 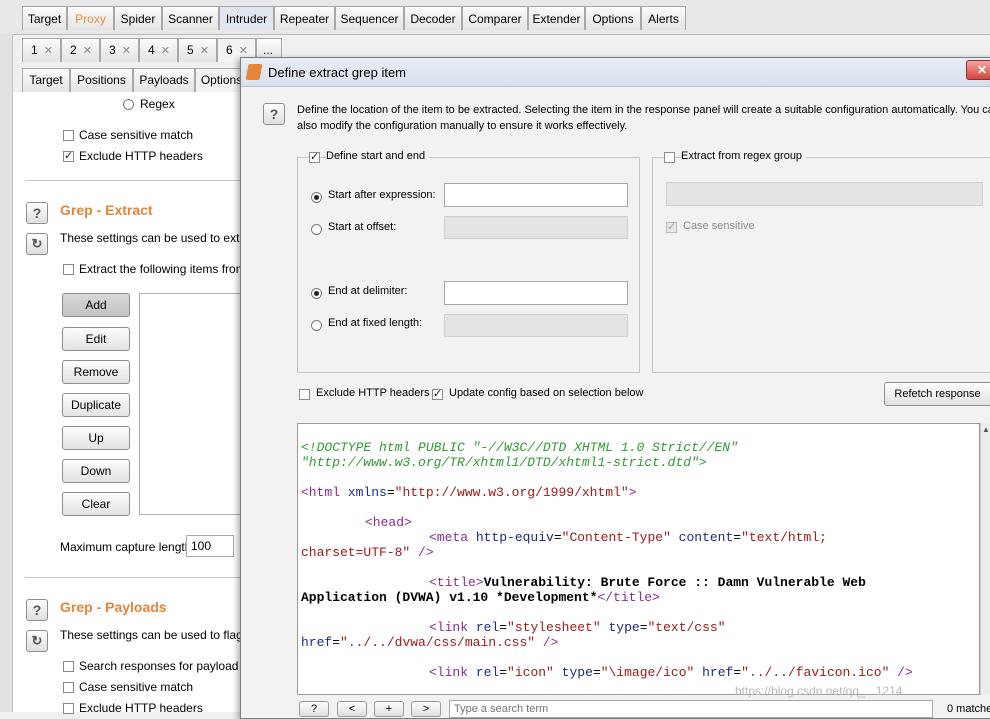 I want to click on duplicate-button: Duplicate, so click(x=96, y=405).